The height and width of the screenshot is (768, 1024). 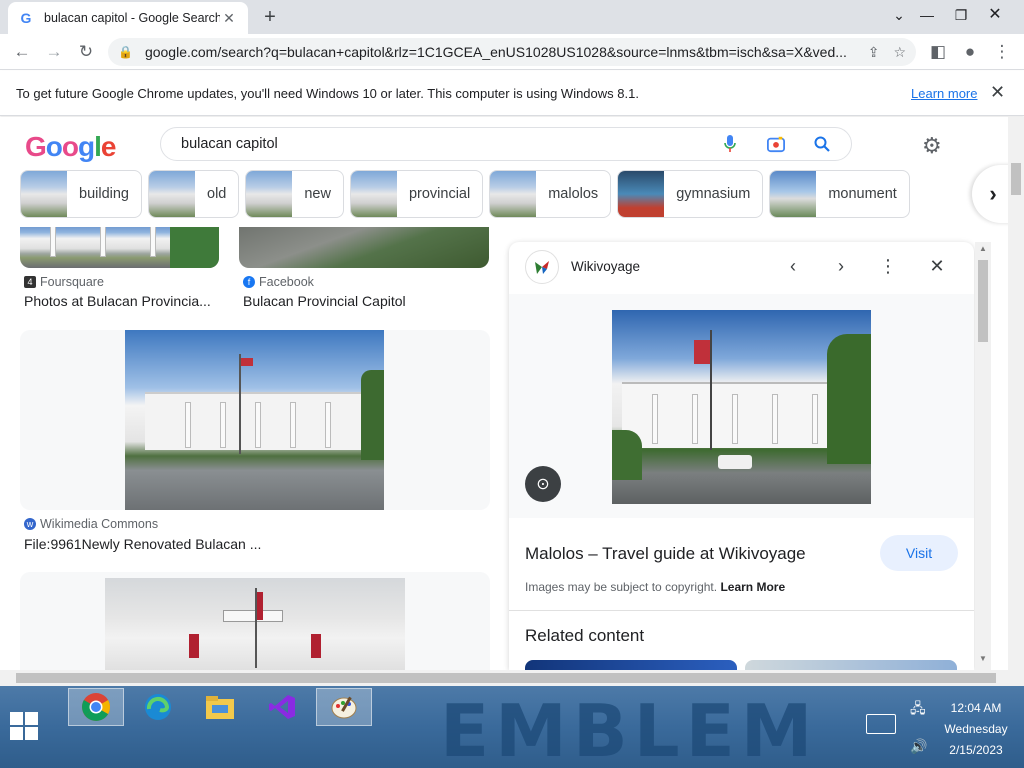 What do you see at coordinates (324, 301) in the screenshot?
I see `result-title-2: Bulacan Provincial Capitol` at bounding box center [324, 301].